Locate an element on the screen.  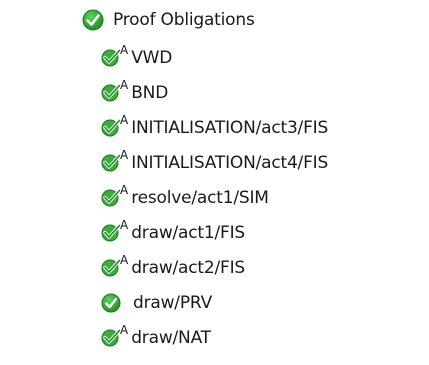
tree-node-label: resolve/act1/SIM is located at coordinates (200, 198).